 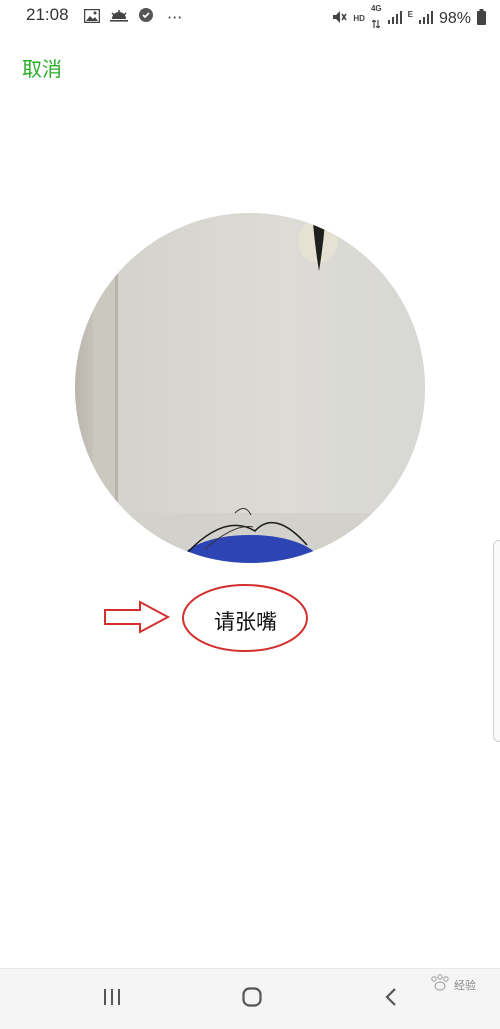 I want to click on signal-bars-icon, so click(x=394, y=18).